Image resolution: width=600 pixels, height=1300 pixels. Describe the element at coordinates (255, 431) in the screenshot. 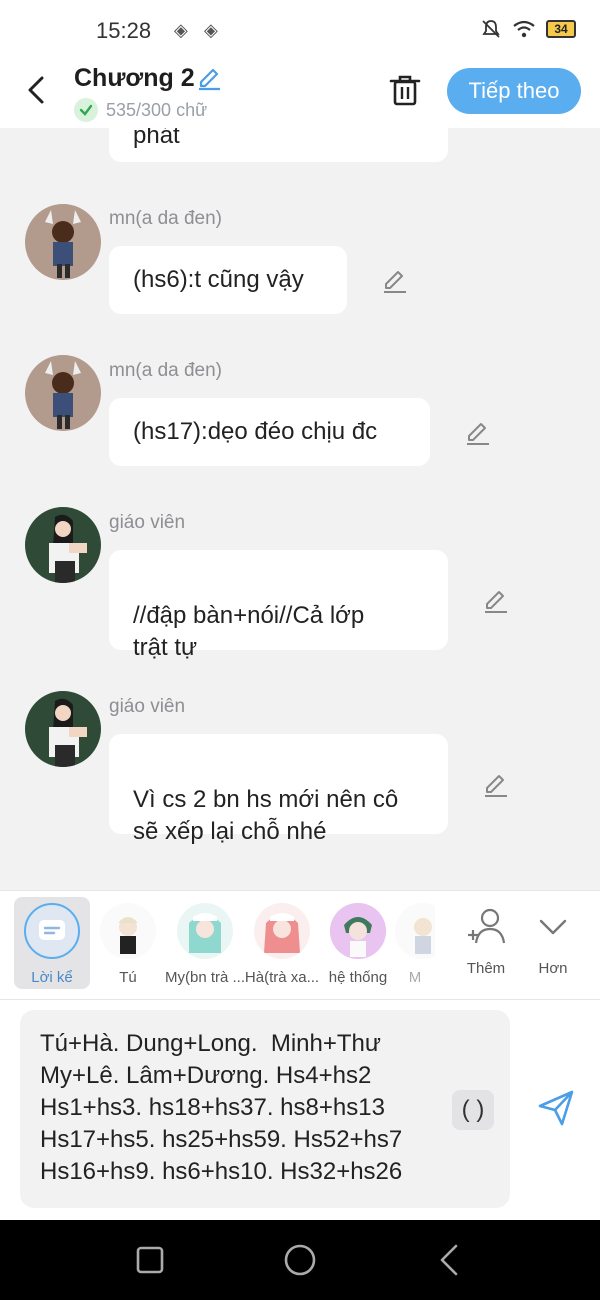

I see `message-text: (hs17):dẹo đéo chịu đc` at that location.